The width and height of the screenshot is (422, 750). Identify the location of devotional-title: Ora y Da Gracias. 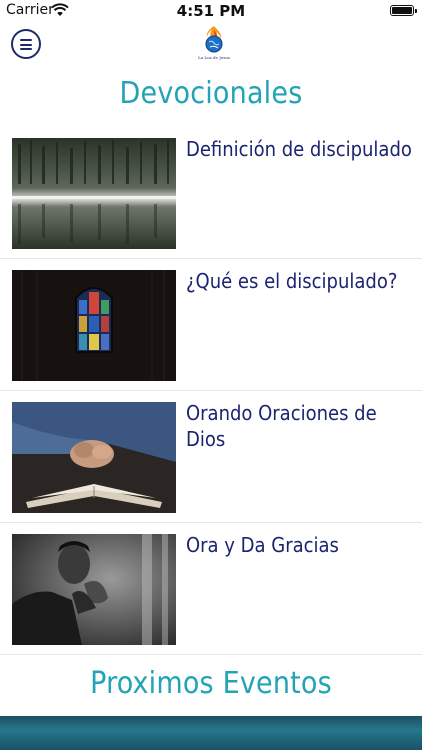
(262, 545).